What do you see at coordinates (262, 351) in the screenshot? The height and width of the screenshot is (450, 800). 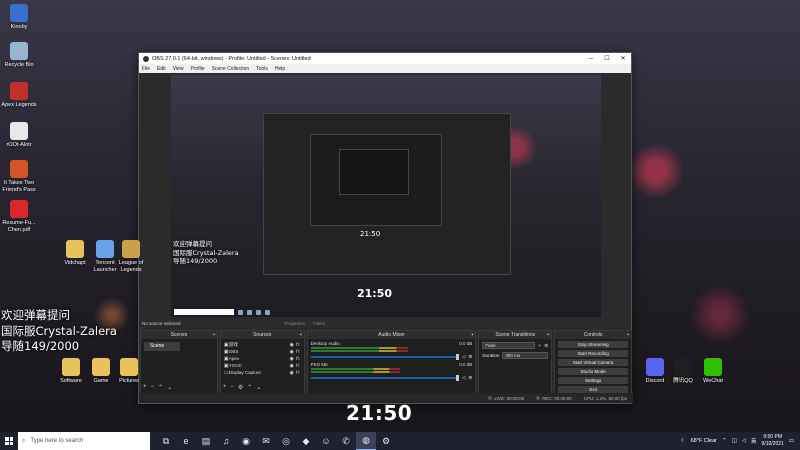 I see `source-item: ▣ OBS ◉ ⊓` at bounding box center [262, 351].